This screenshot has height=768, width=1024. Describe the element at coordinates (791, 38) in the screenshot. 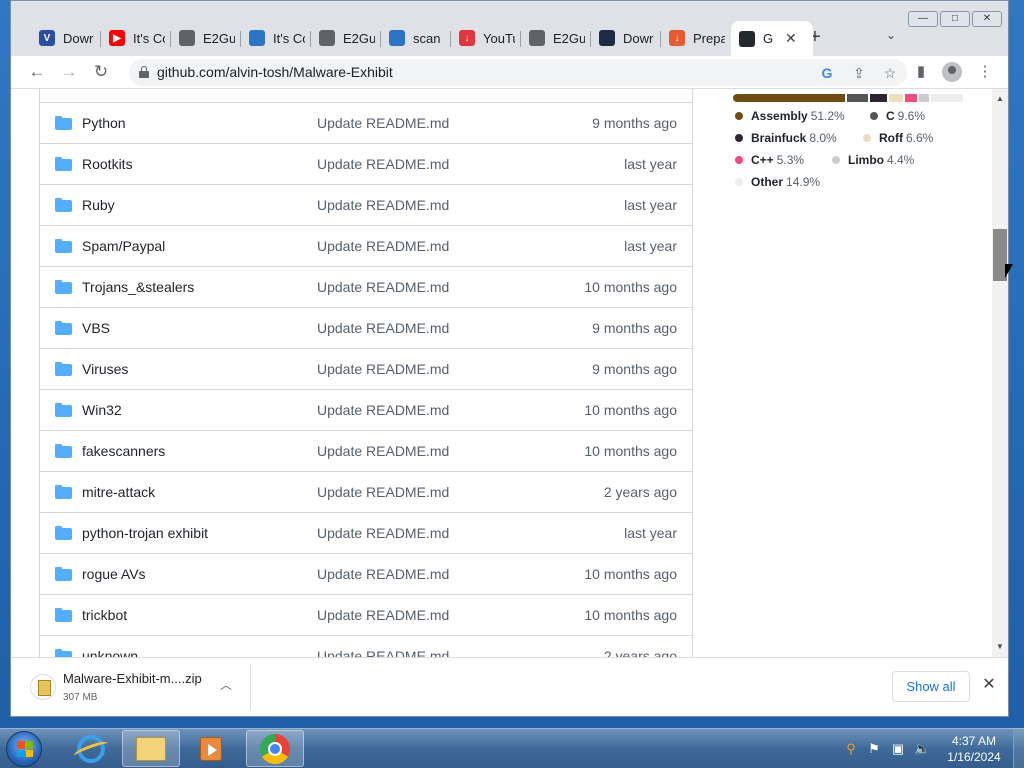

I see `tab-close-icon: ✕` at that location.